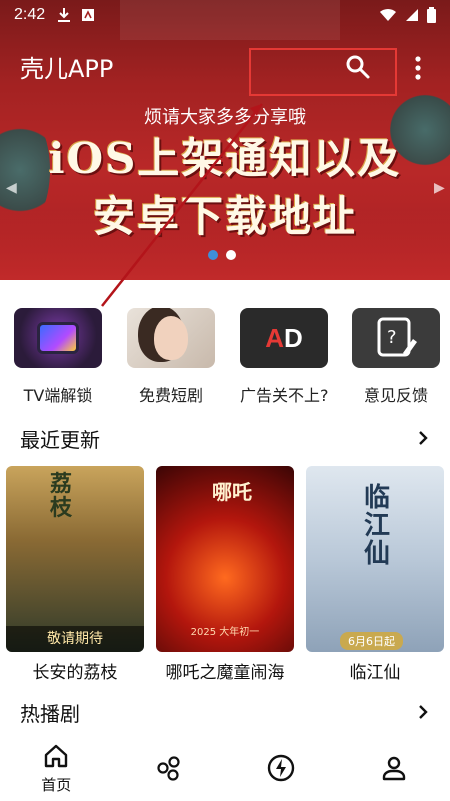  Describe the element at coordinates (358, 67) in the screenshot. I see `search-icon` at that location.